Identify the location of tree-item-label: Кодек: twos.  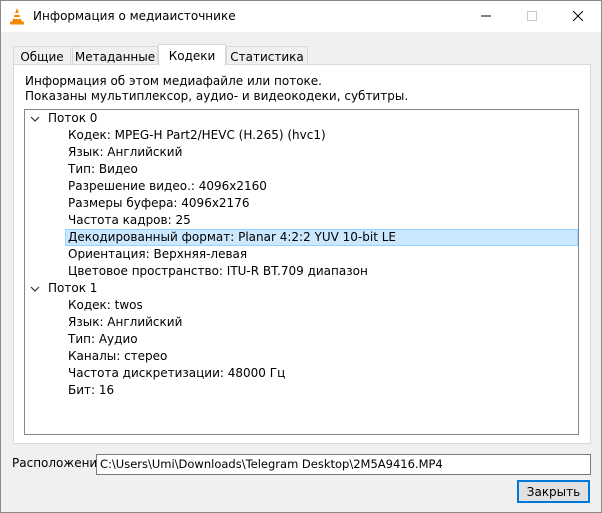
(105, 305).